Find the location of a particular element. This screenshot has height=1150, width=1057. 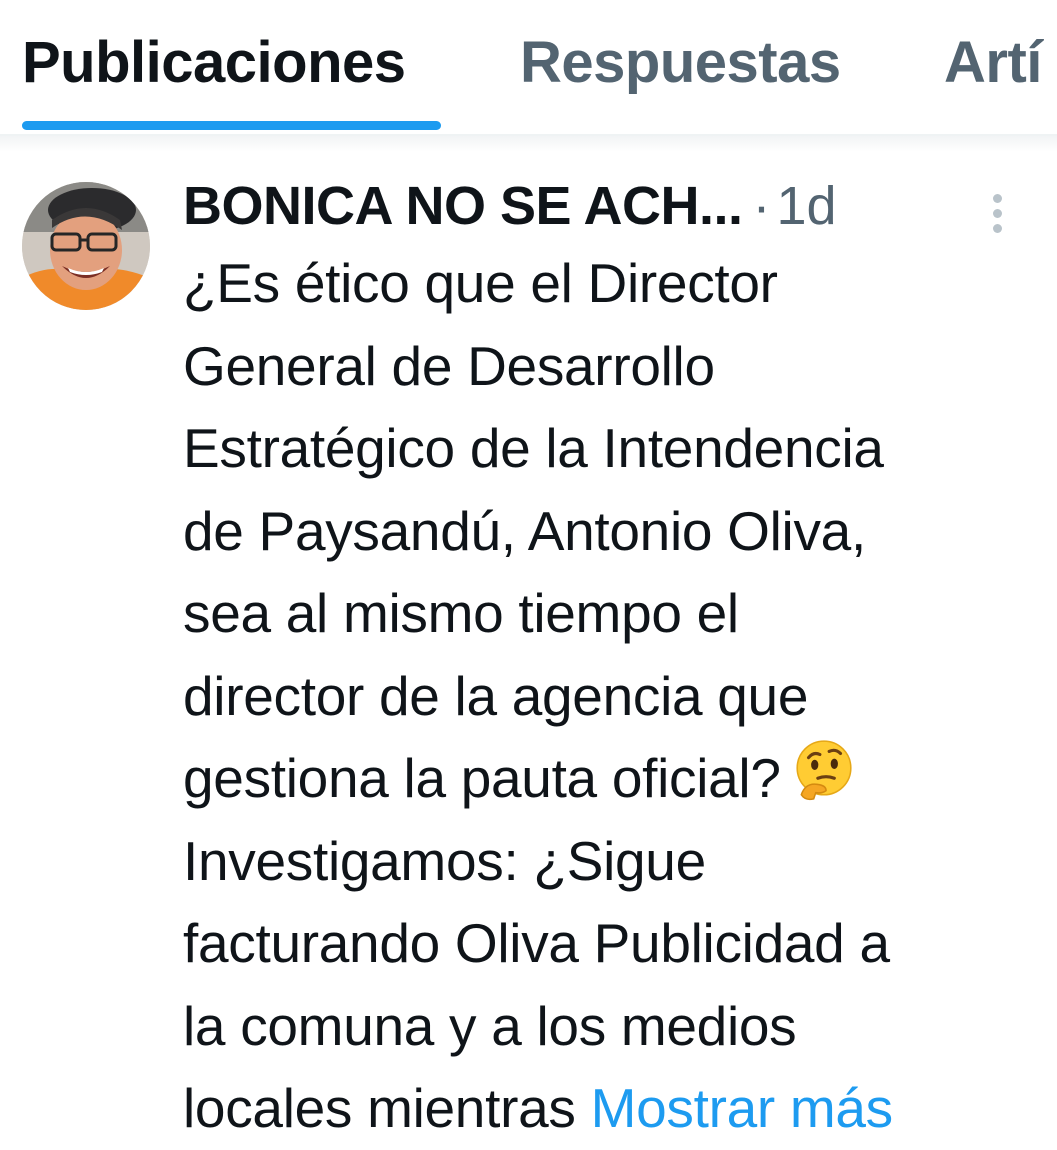

tab-respuestas: Respuestas is located at coordinates (680, 63).